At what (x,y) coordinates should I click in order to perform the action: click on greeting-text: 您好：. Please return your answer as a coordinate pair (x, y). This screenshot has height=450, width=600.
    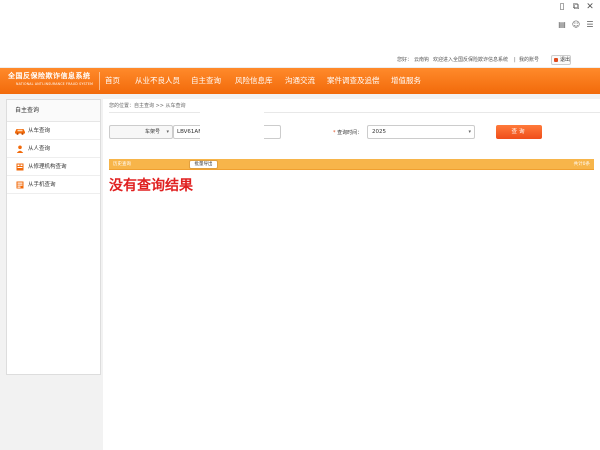
    Looking at the image, I should click on (405, 60).